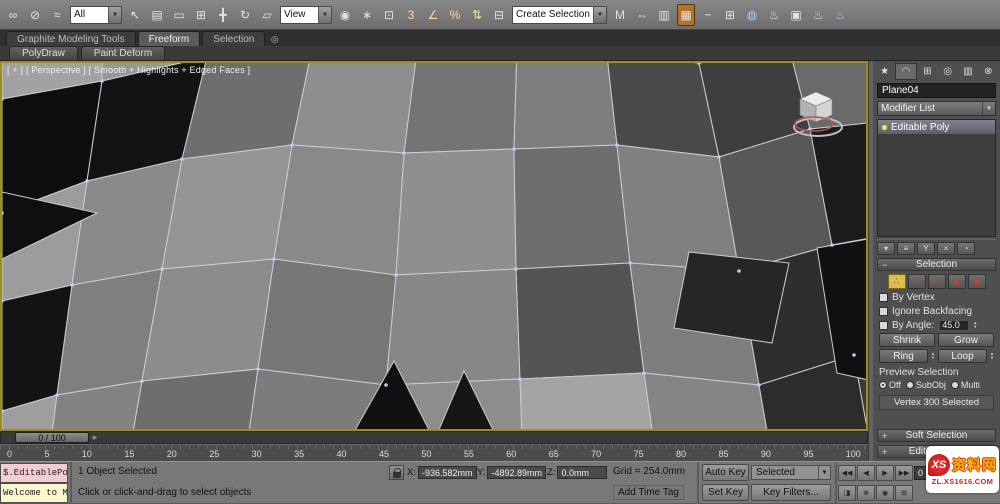  I want to click on object-name-field: Plane04, so click(936, 90).